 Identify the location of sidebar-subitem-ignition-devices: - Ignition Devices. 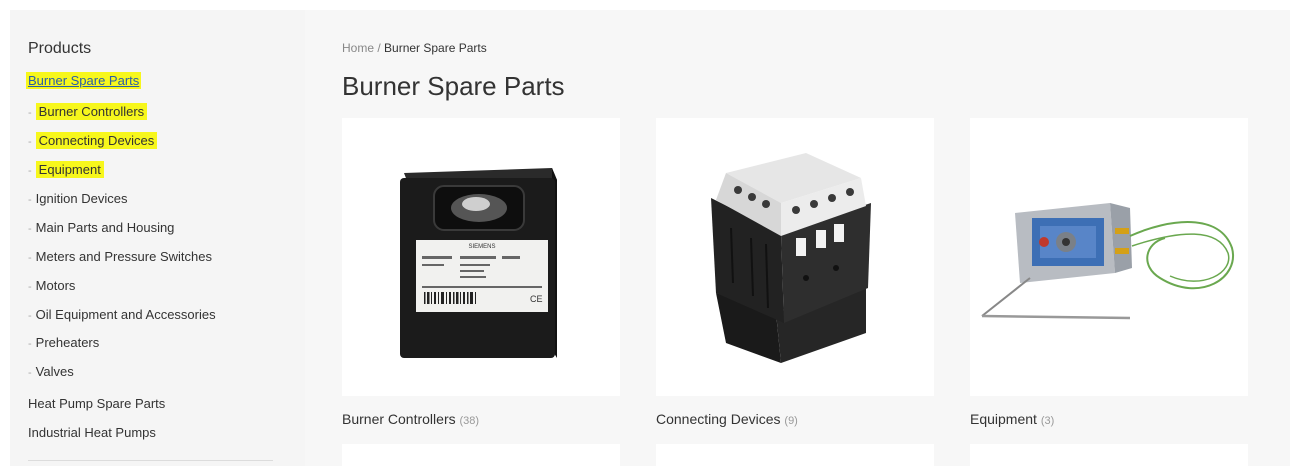
(77, 198).